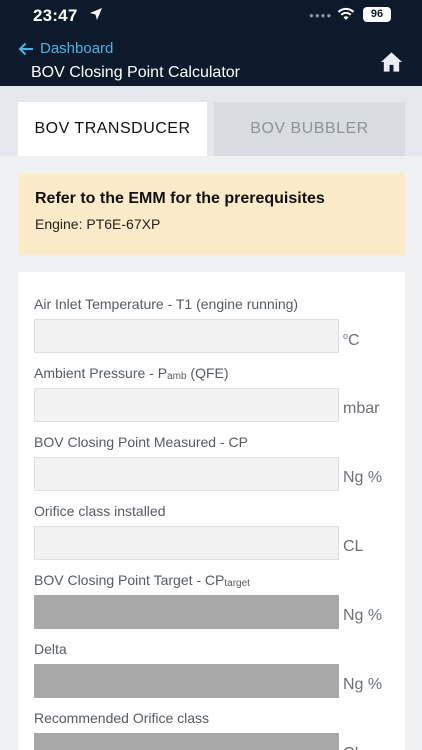  I want to click on battery-indicator: 96, so click(377, 14).